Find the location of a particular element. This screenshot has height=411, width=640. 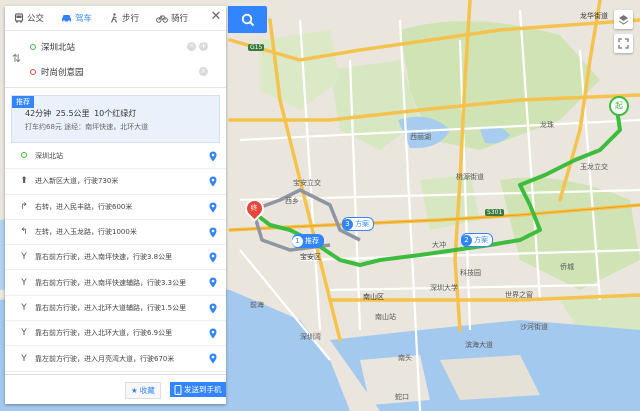

map-label-xixiang: 西乡 is located at coordinates (292, 201).